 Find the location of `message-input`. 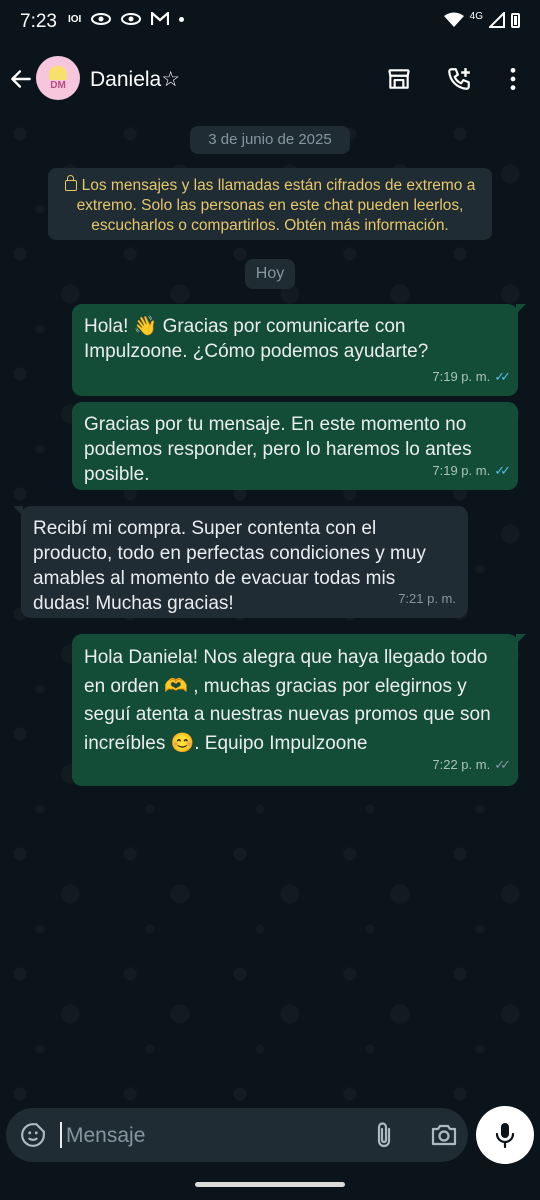

message-input is located at coordinates (206, 1136).